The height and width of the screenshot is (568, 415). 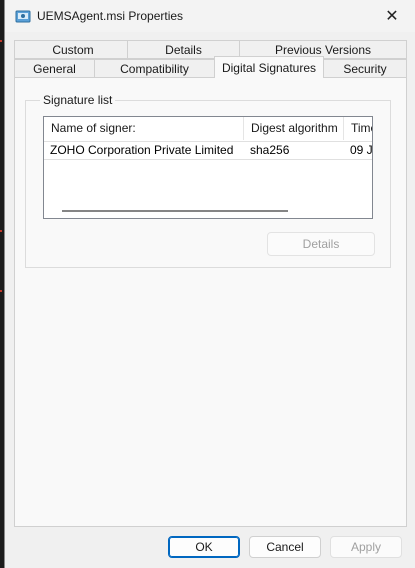 I want to click on details-button: Details, so click(x=321, y=244).